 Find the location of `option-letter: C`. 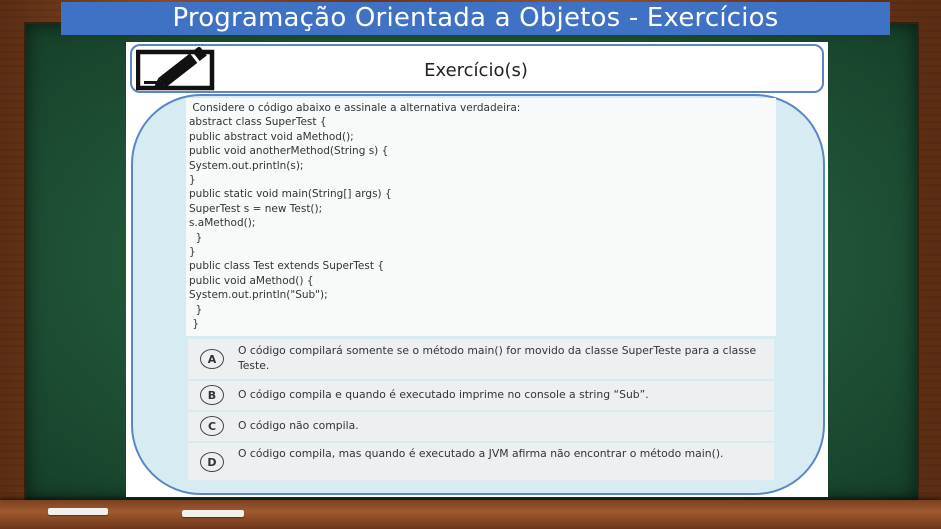

option-letter: C is located at coordinates (212, 426).